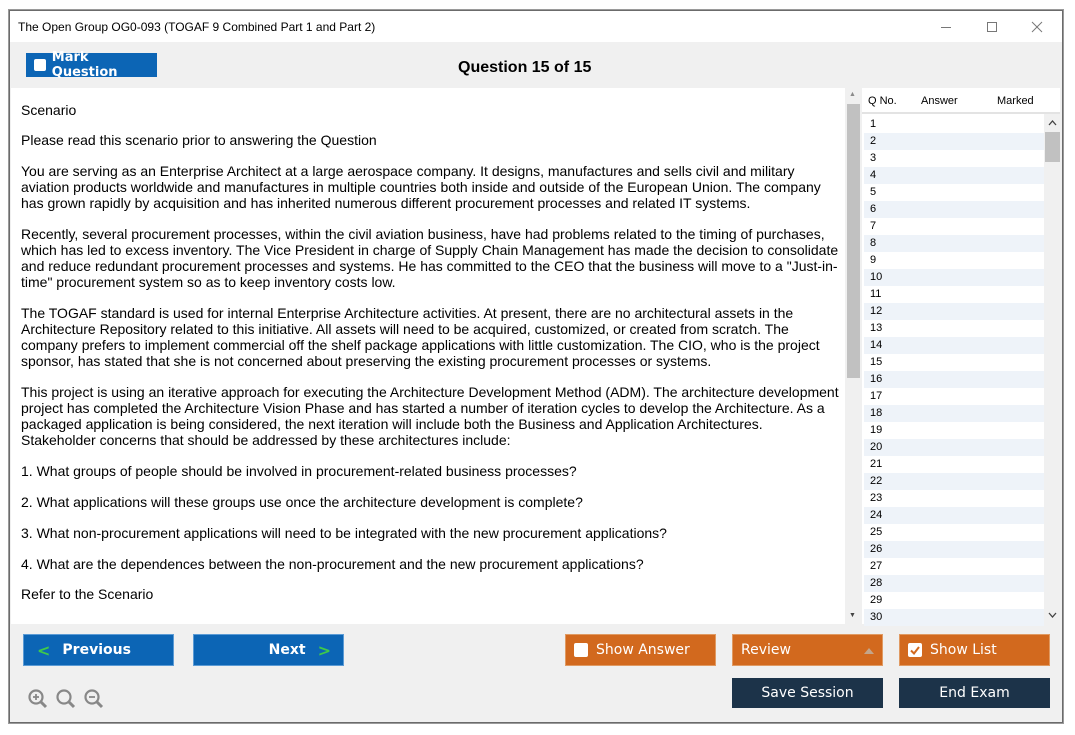  I want to click on question-list-row: 5, so click(954, 192).